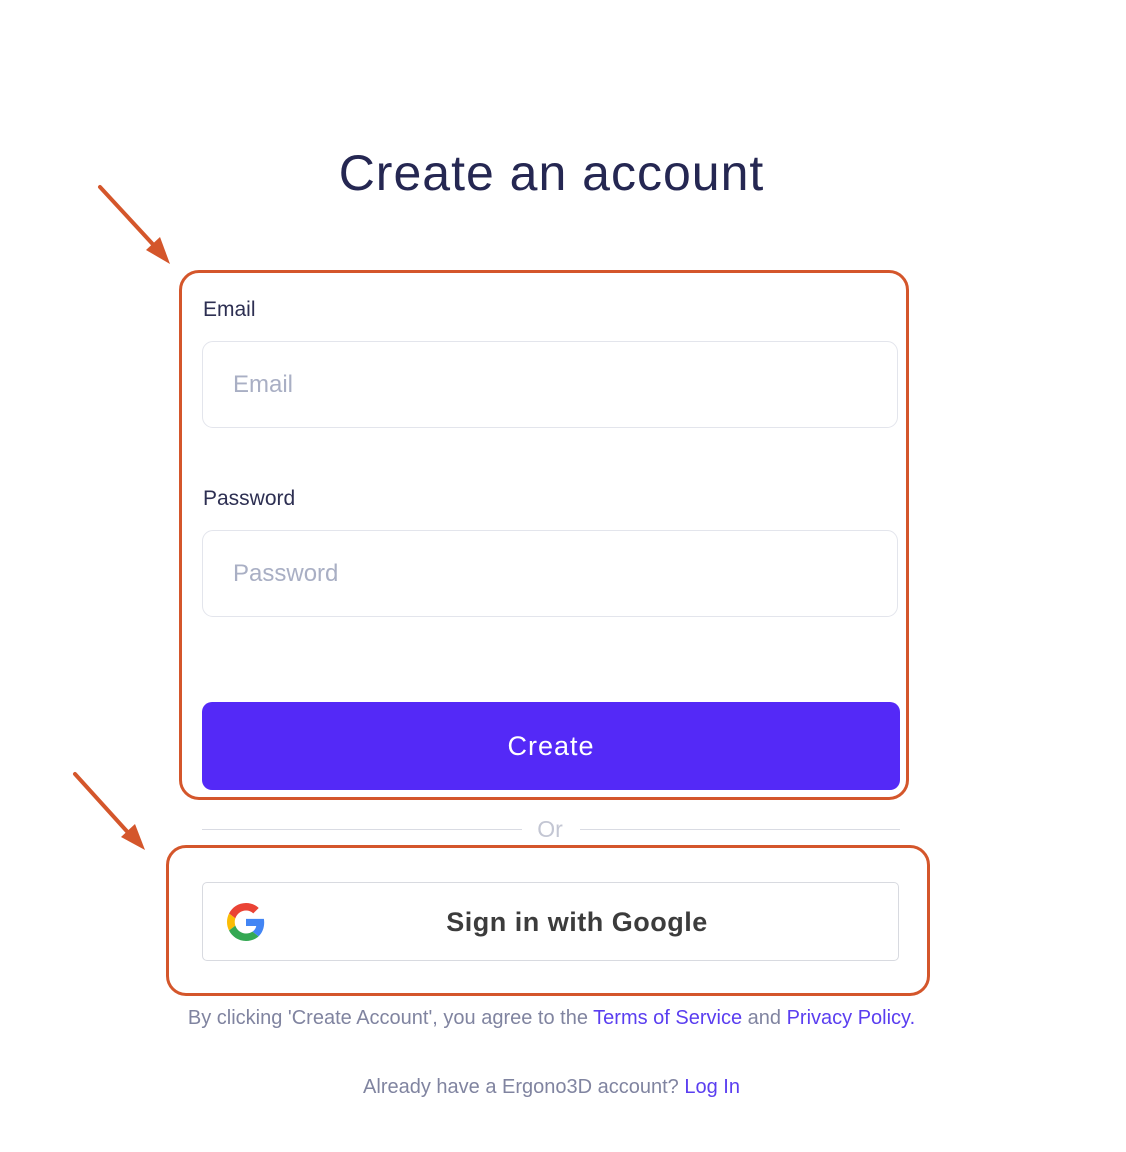 The image size is (1126, 1152). What do you see at coordinates (550, 829) in the screenshot?
I see `or-separator: Or` at bounding box center [550, 829].